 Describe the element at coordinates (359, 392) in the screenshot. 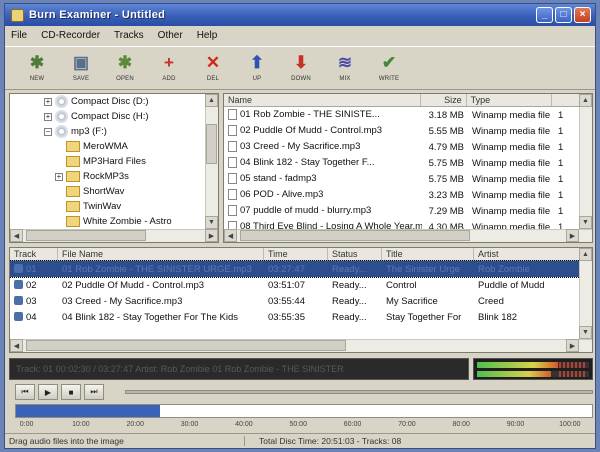

I see `seek-slider` at that location.